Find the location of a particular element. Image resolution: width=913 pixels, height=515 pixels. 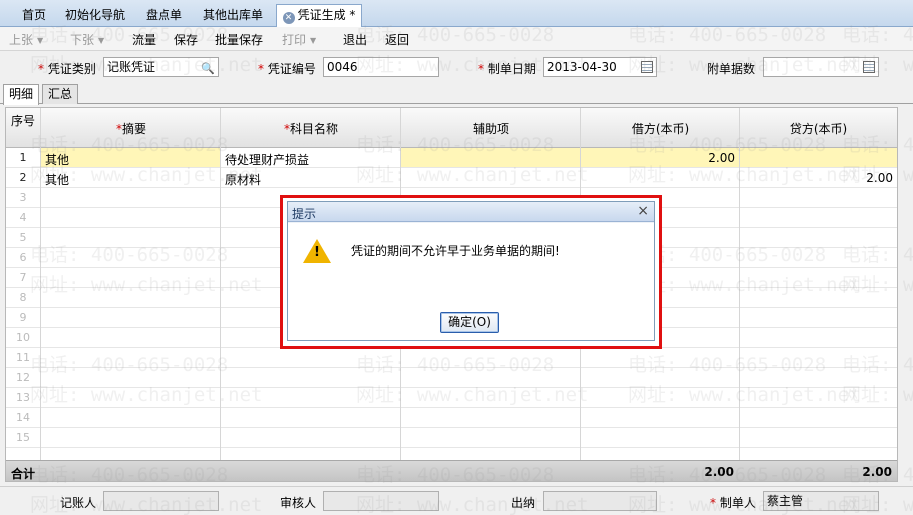

table-row: 1 其他 待处理财产损益 2.00 is located at coordinates (451, 158).